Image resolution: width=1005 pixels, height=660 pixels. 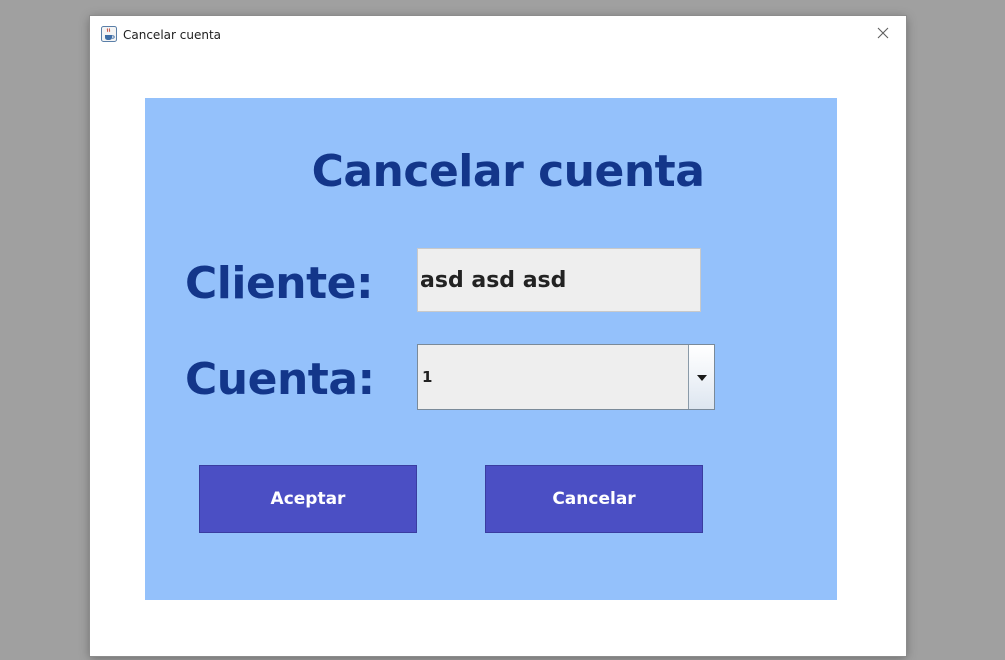 What do you see at coordinates (172, 35) in the screenshot?
I see `window-title: Cancelar cuenta` at bounding box center [172, 35].